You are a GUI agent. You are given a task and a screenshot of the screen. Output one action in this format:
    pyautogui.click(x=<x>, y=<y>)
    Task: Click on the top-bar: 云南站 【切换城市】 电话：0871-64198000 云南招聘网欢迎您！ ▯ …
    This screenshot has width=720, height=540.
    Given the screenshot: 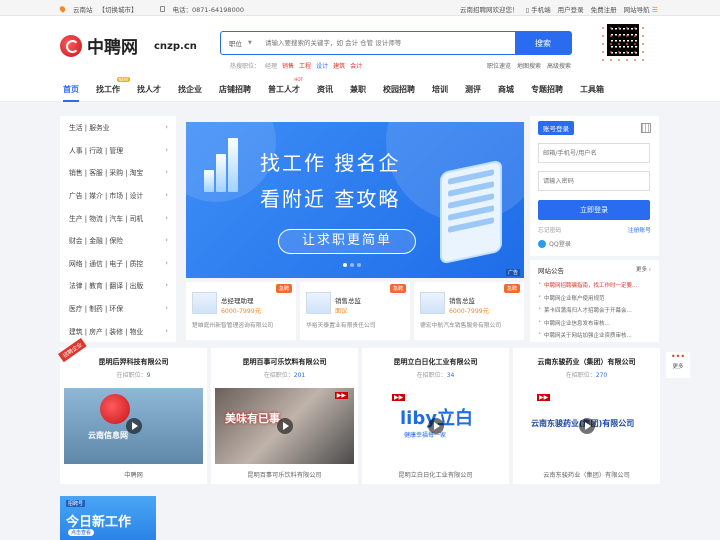 What is the action you would take?
    pyautogui.click(x=360, y=8)
    